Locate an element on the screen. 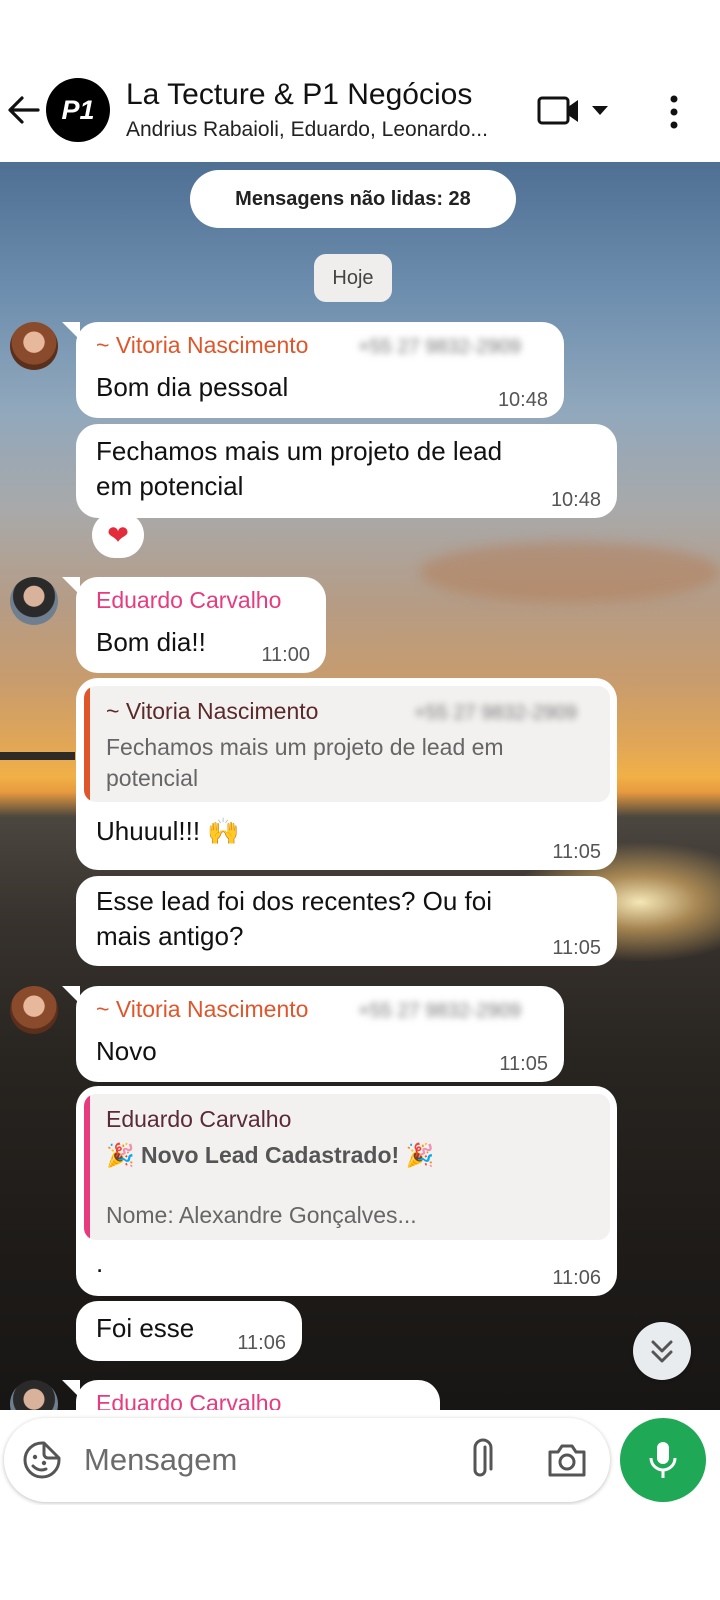  group-logo: P1 is located at coordinates (77, 110).